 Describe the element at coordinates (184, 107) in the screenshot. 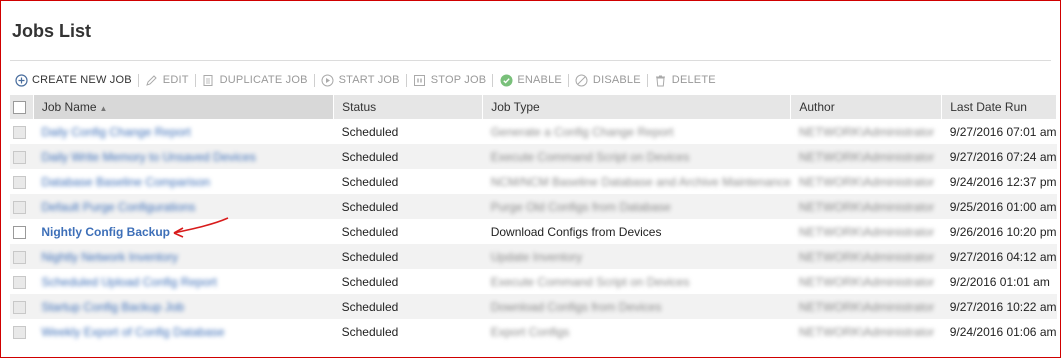

I see `column-header-job-name: Job Name ▲` at that location.